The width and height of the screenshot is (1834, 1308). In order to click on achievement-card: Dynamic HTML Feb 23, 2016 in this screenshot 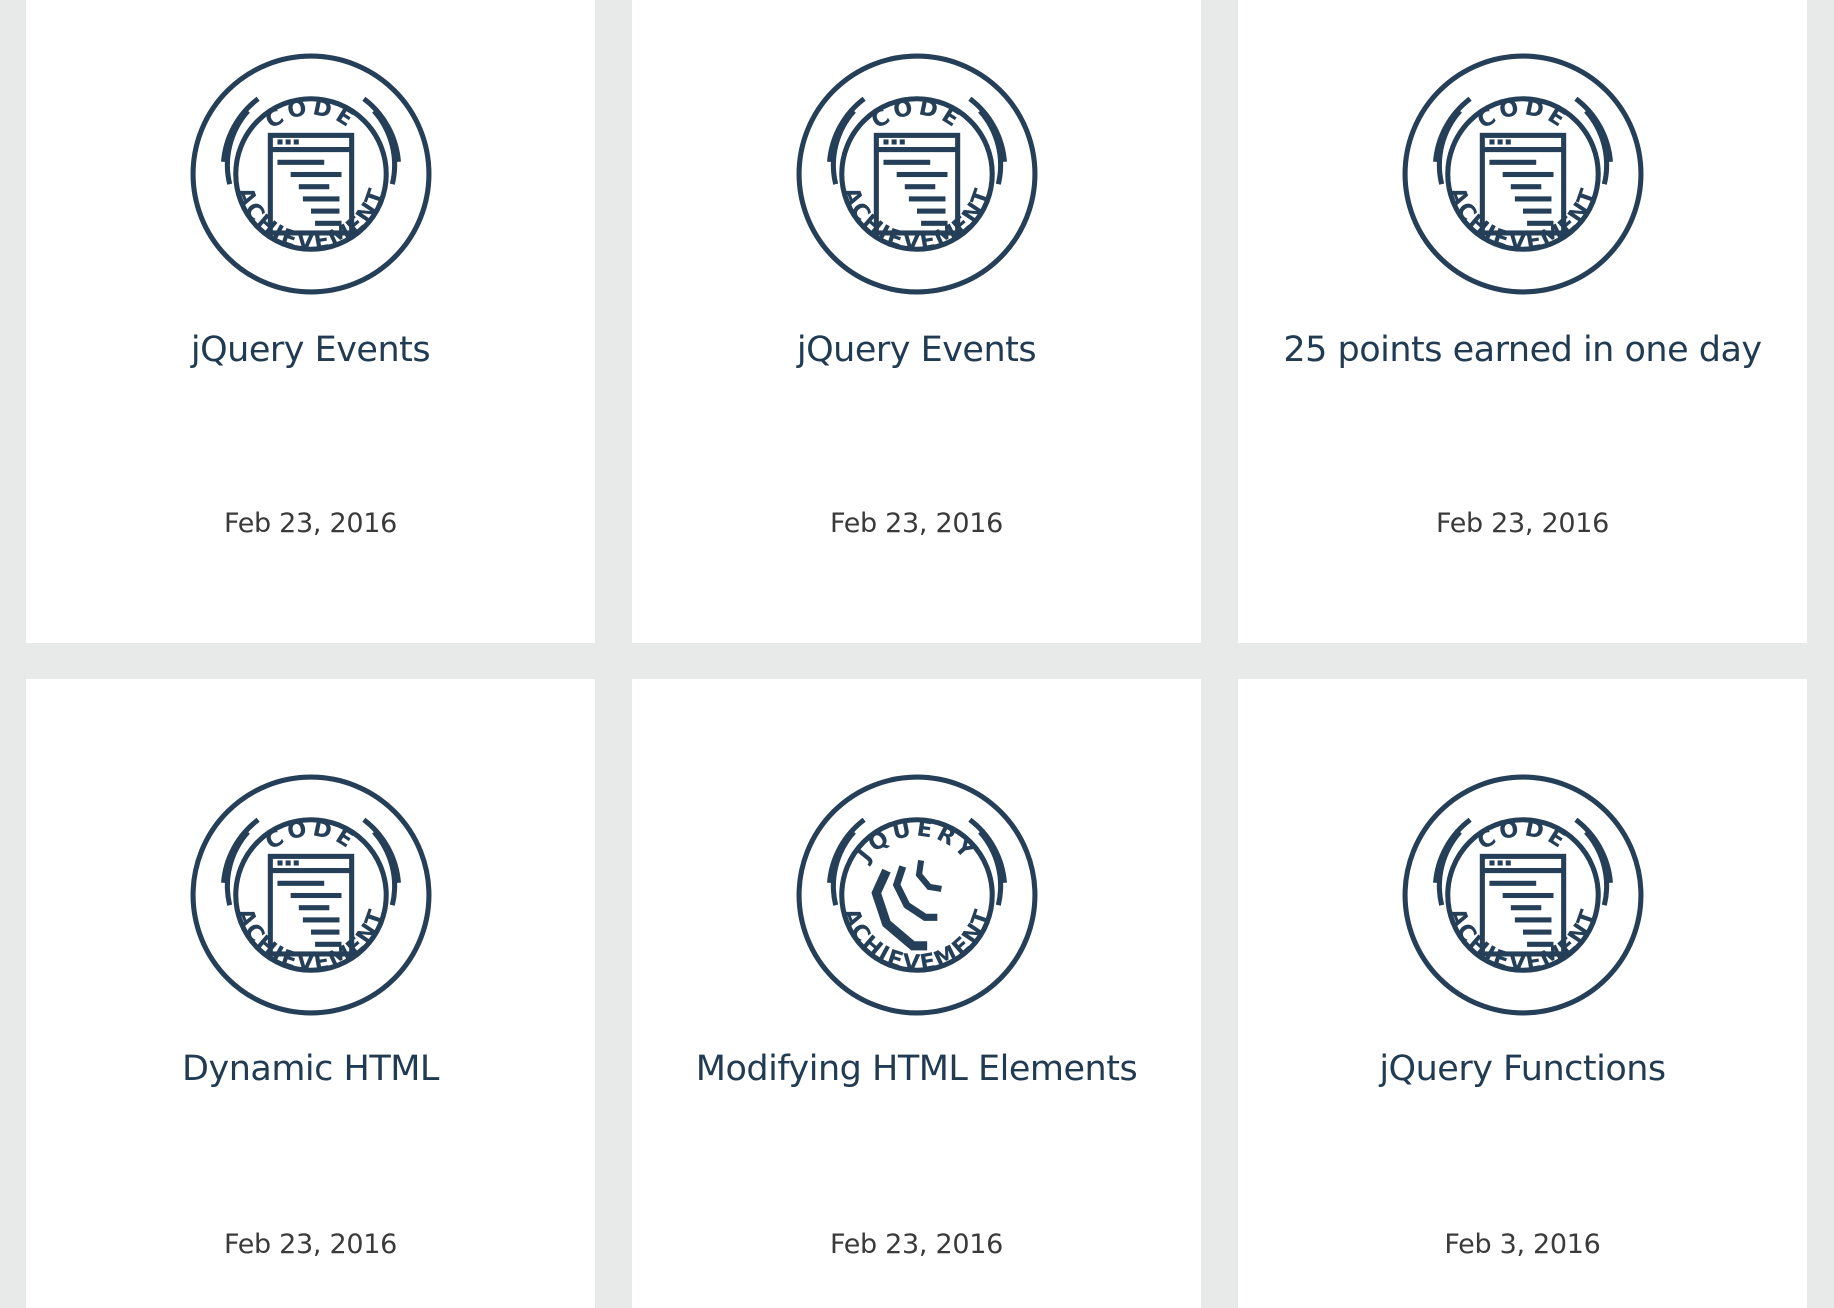, I will do `click(310, 993)`.